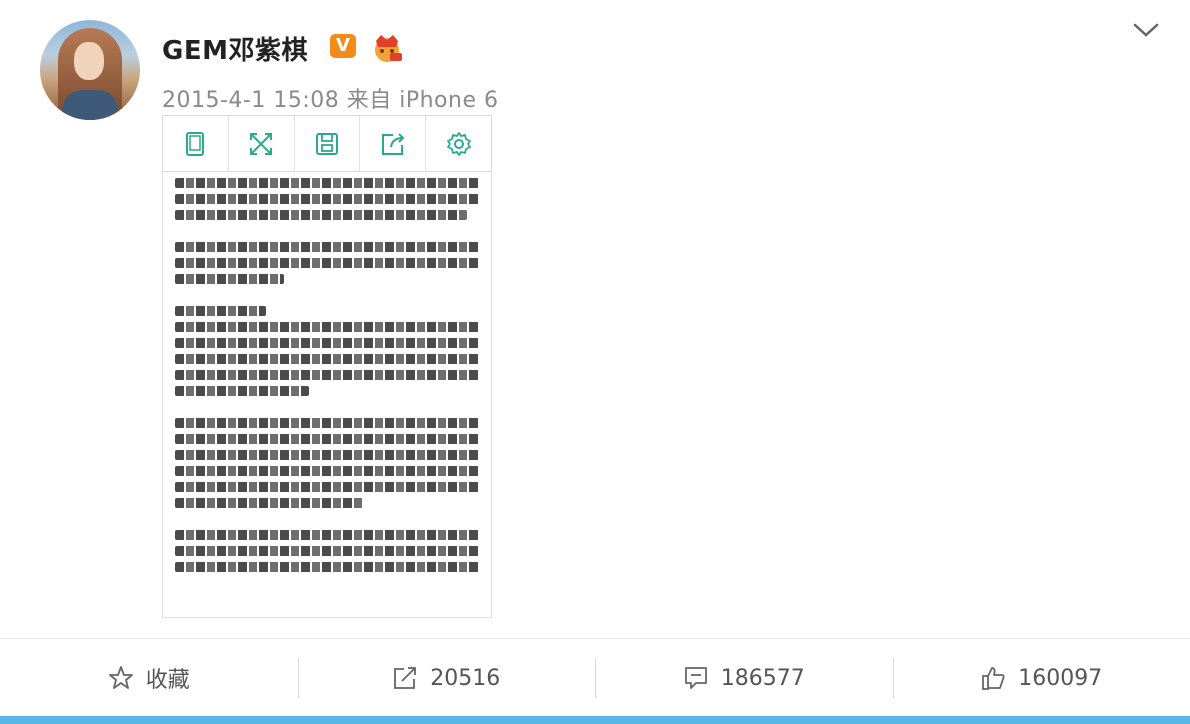 This screenshot has height=724, width=1190. What do you see at coordinates (695, 678) in the screenshot?
I see `comment-icon` at bounding box center [695, 678].